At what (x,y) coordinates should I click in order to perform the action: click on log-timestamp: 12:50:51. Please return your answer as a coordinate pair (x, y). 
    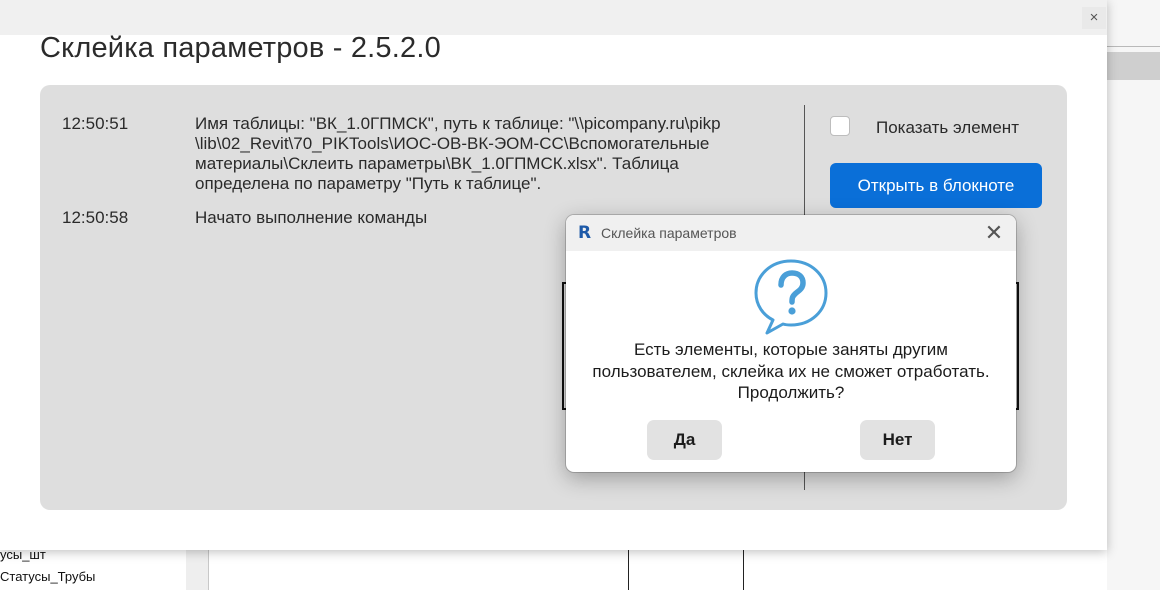
    Looking at the image, I should click on (95, 123).